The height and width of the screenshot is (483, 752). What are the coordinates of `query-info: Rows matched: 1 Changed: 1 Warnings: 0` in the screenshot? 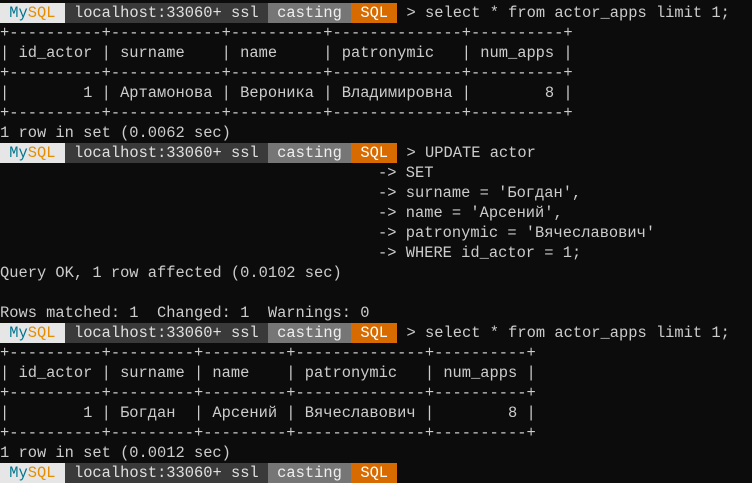 It's located at (185, 313).